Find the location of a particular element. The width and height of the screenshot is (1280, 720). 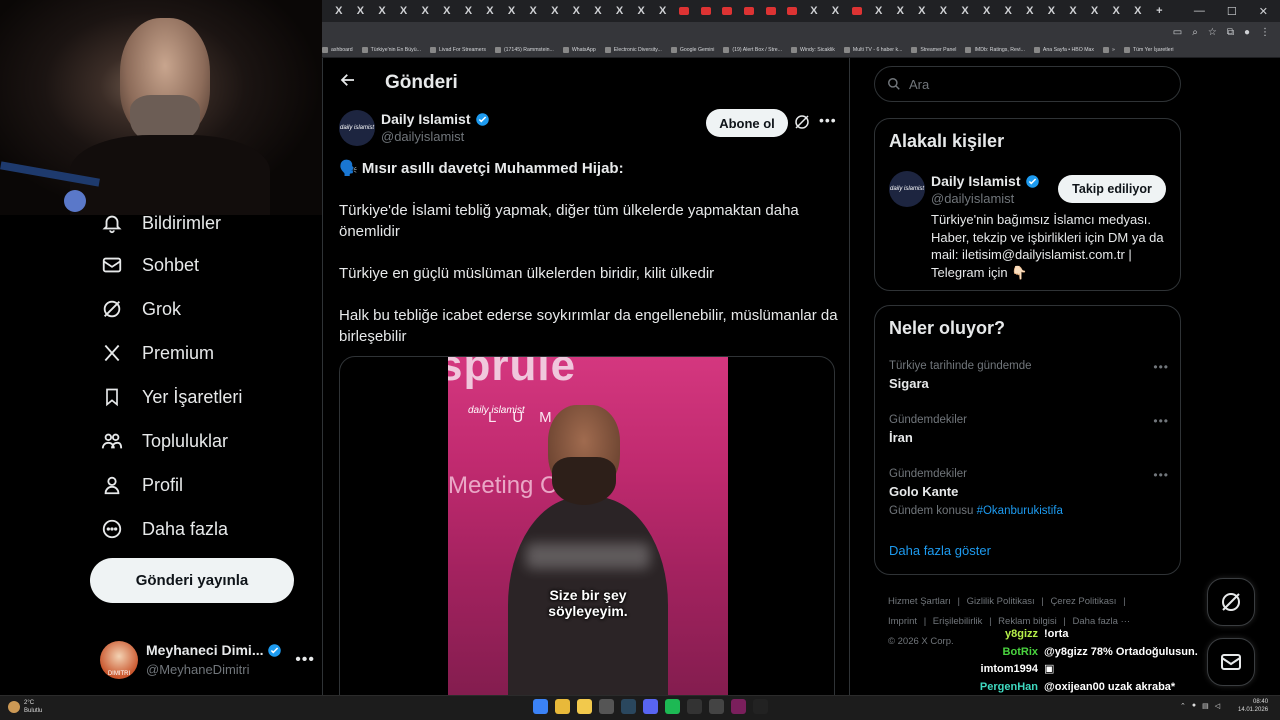

bookmark-item: Livad For Streamers is located at coordinates (457, 49).